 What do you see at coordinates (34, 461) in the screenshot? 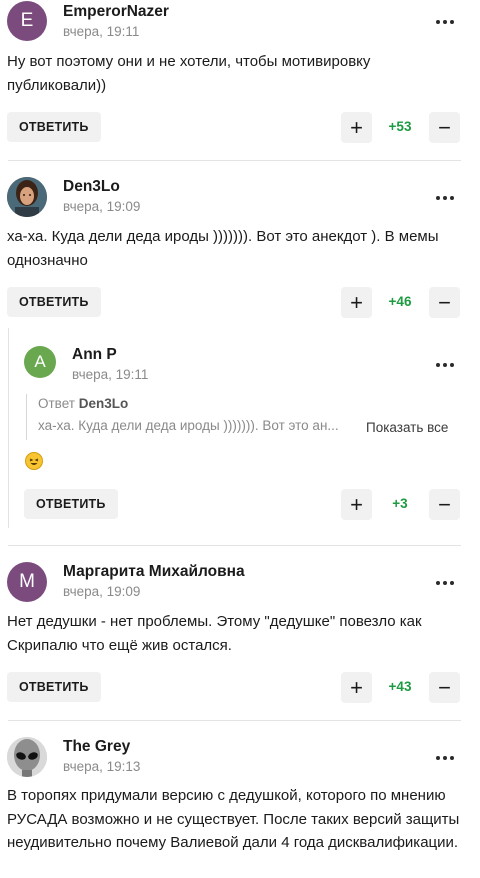
I see `laughing-crying-emoji-icon` at bounding box center [34, 461].